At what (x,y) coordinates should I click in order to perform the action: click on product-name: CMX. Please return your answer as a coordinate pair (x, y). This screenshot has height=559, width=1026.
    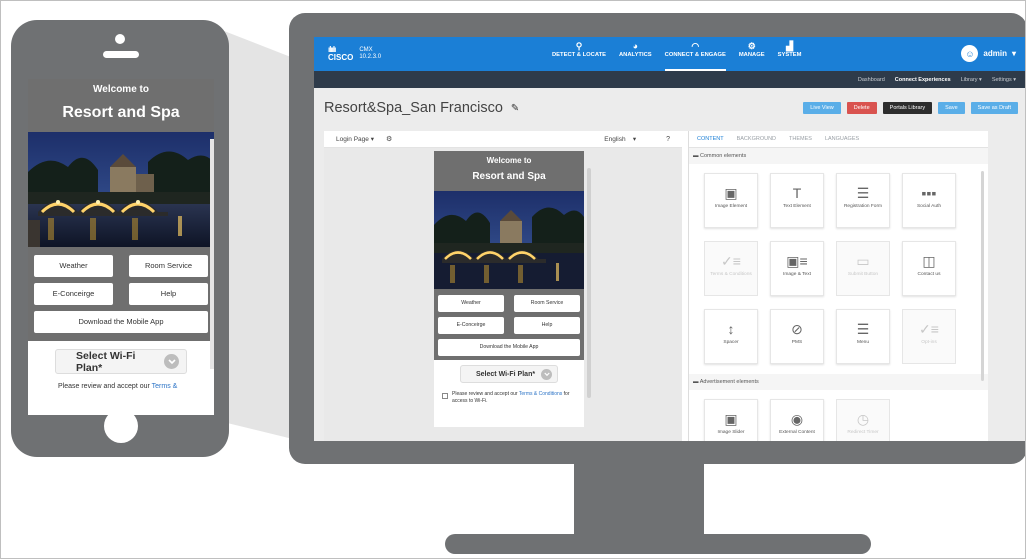
    Looking at the image, I should click on (366, 50).